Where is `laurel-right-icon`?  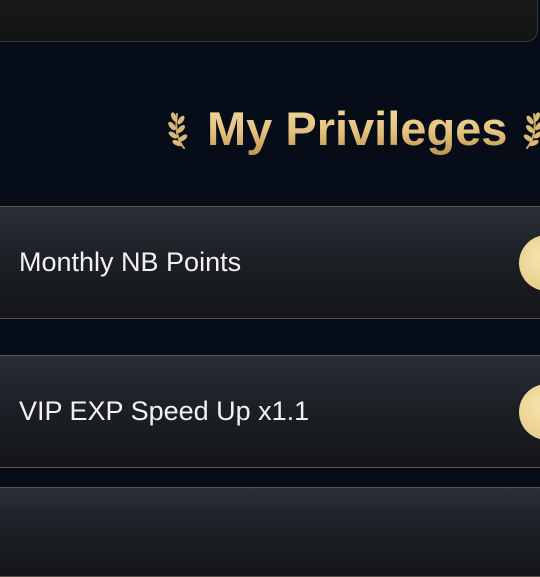 laurel-right-icon is located at coordinates (531, 130).